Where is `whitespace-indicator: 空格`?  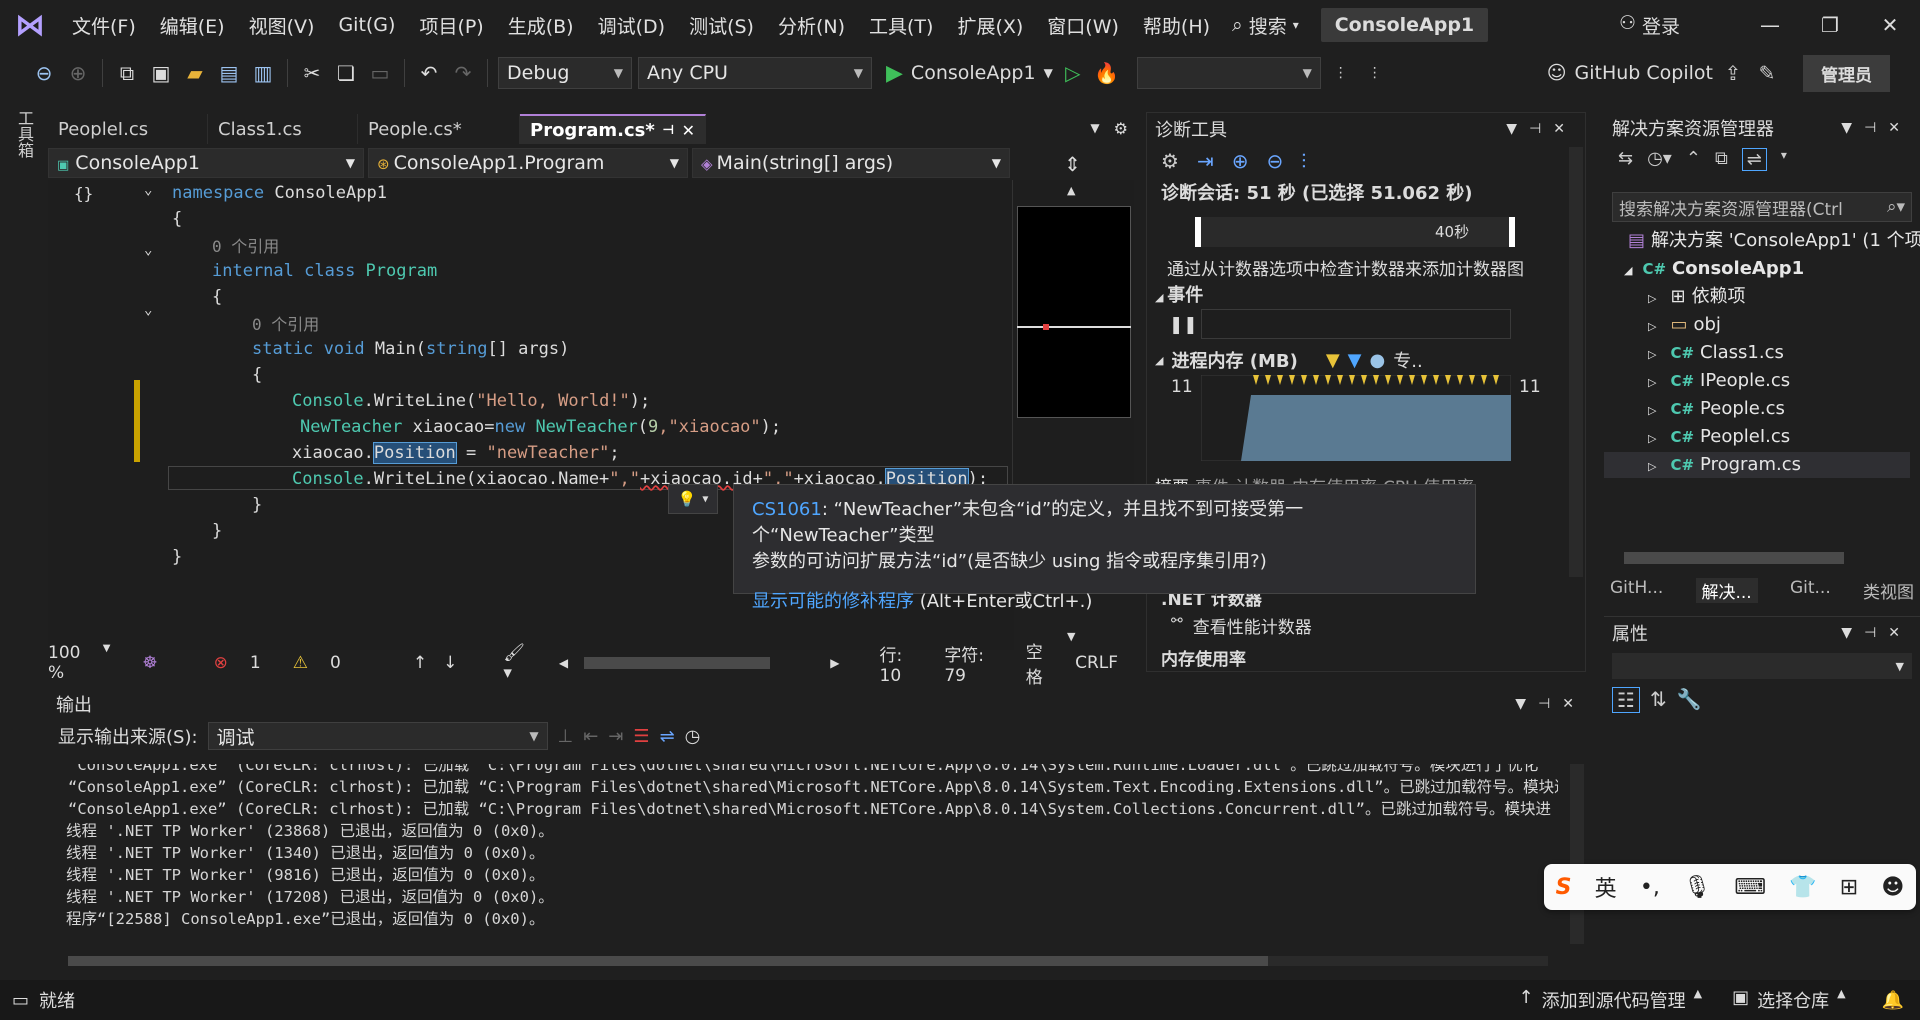 whitespace-indicator: 空格 is located at coordinates (1042, 663).